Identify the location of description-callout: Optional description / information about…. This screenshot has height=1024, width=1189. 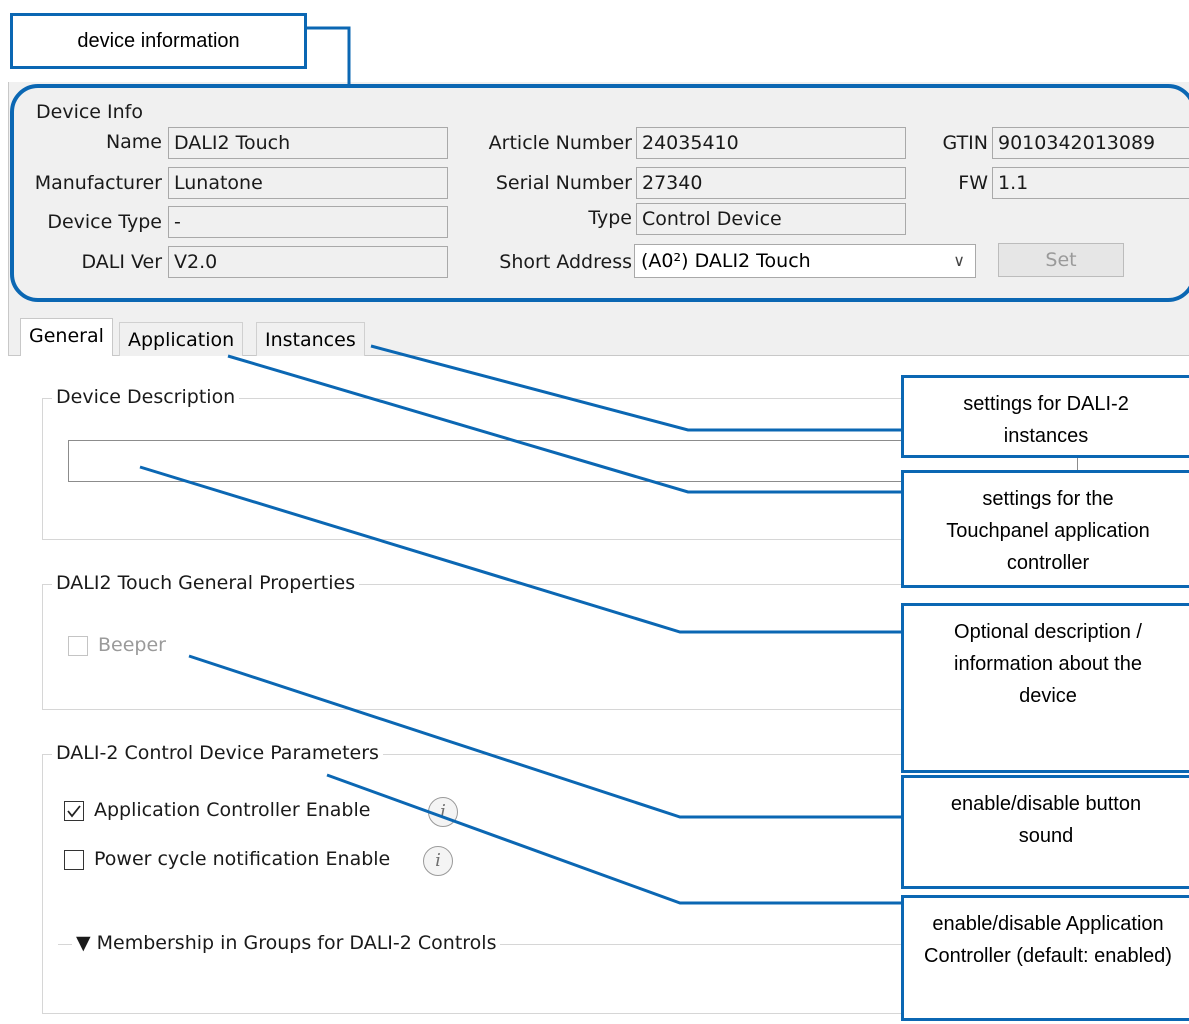
(1045, 688).